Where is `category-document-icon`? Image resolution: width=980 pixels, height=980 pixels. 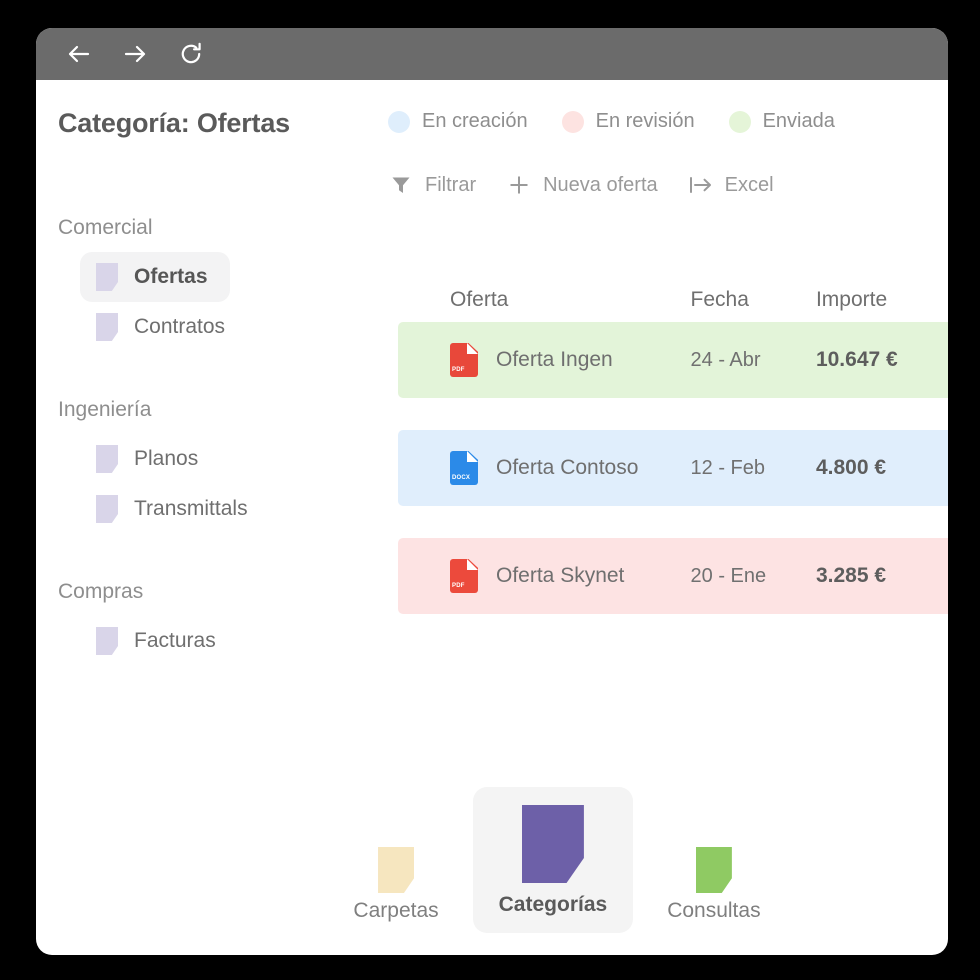 category-document-icon is located at coordinates (552, 844).